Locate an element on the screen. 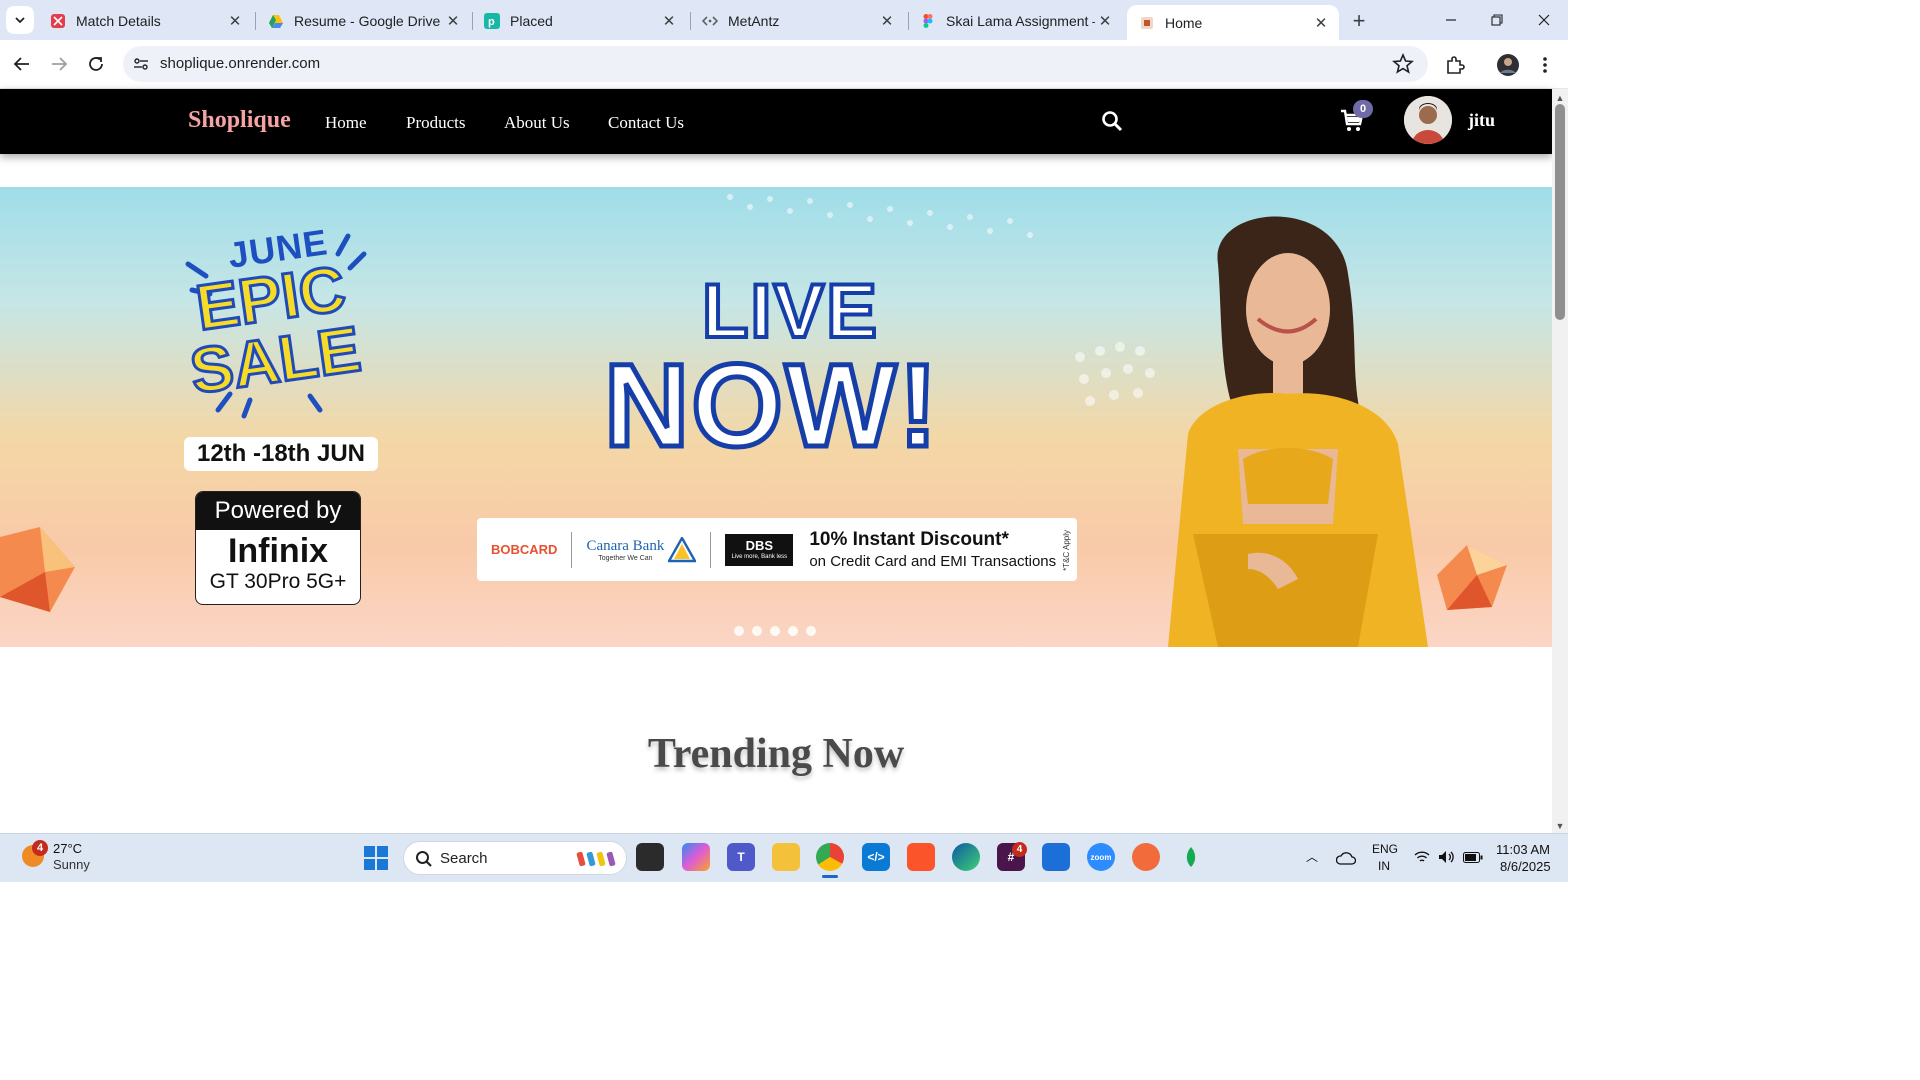 Image resolution: width=1920 pixels, height=1080 pixels. restore-button is located at coordinates (1497, 20).